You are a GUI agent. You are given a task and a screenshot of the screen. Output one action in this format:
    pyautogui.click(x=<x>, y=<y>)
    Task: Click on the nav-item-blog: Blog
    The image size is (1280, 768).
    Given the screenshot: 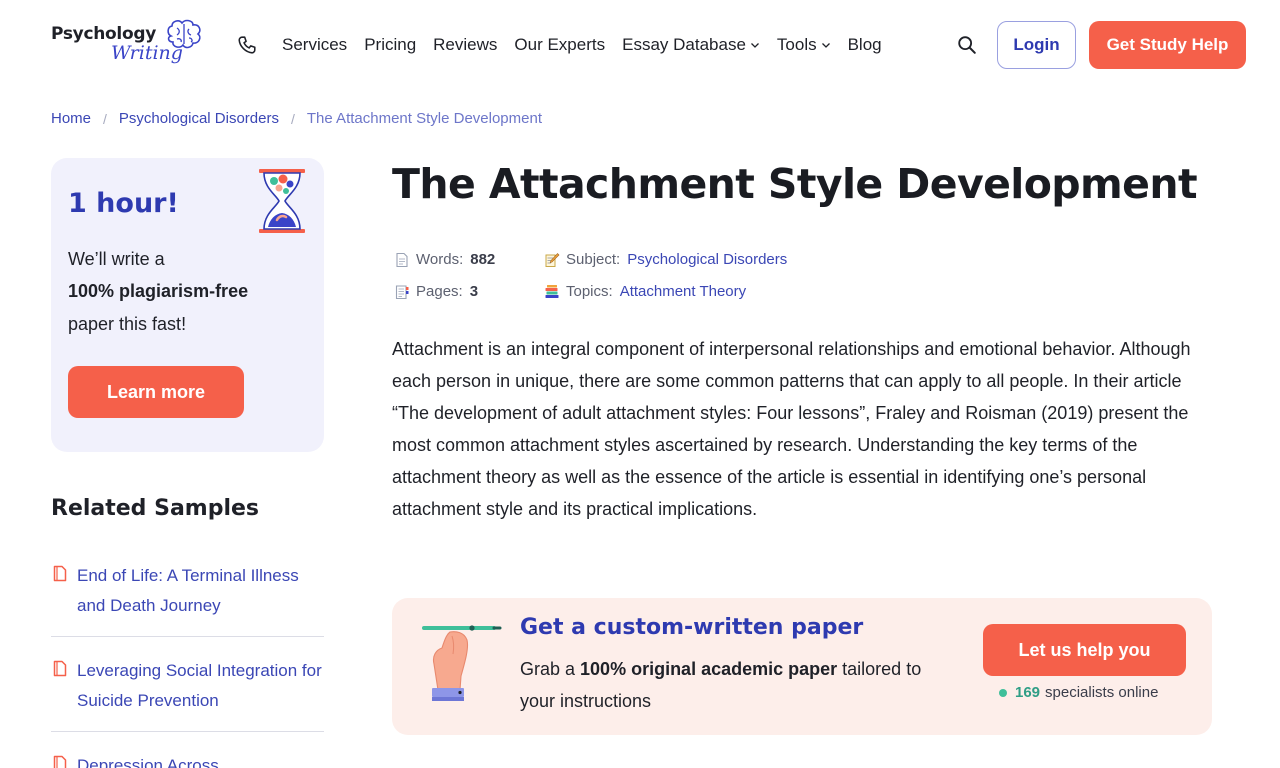 What is the action you would take?
    pyautogui.click(x=865, y=45)
    